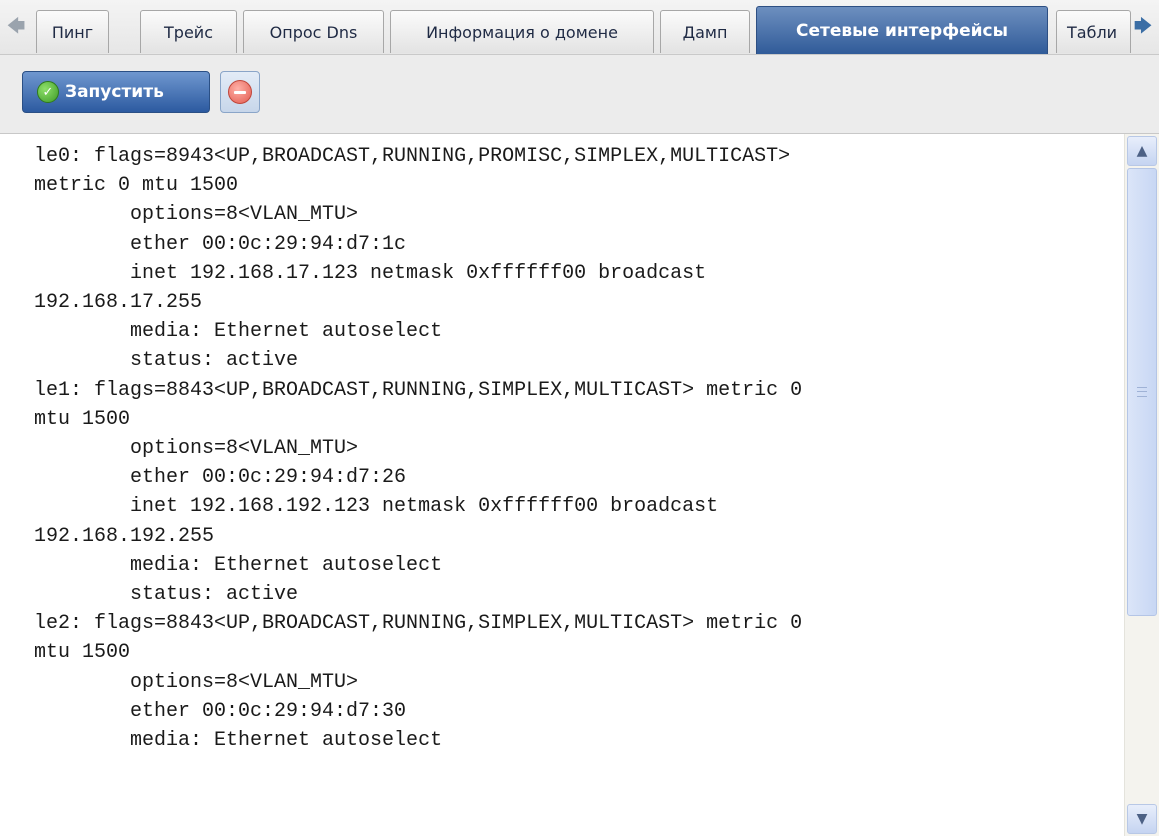 The width and height of the screenshot is (1159, 836). What do you see at coordinates (1142, 151) in the screenshot?
I see `scroll-up-icon: ▲` at bounding box center [1142, 151].